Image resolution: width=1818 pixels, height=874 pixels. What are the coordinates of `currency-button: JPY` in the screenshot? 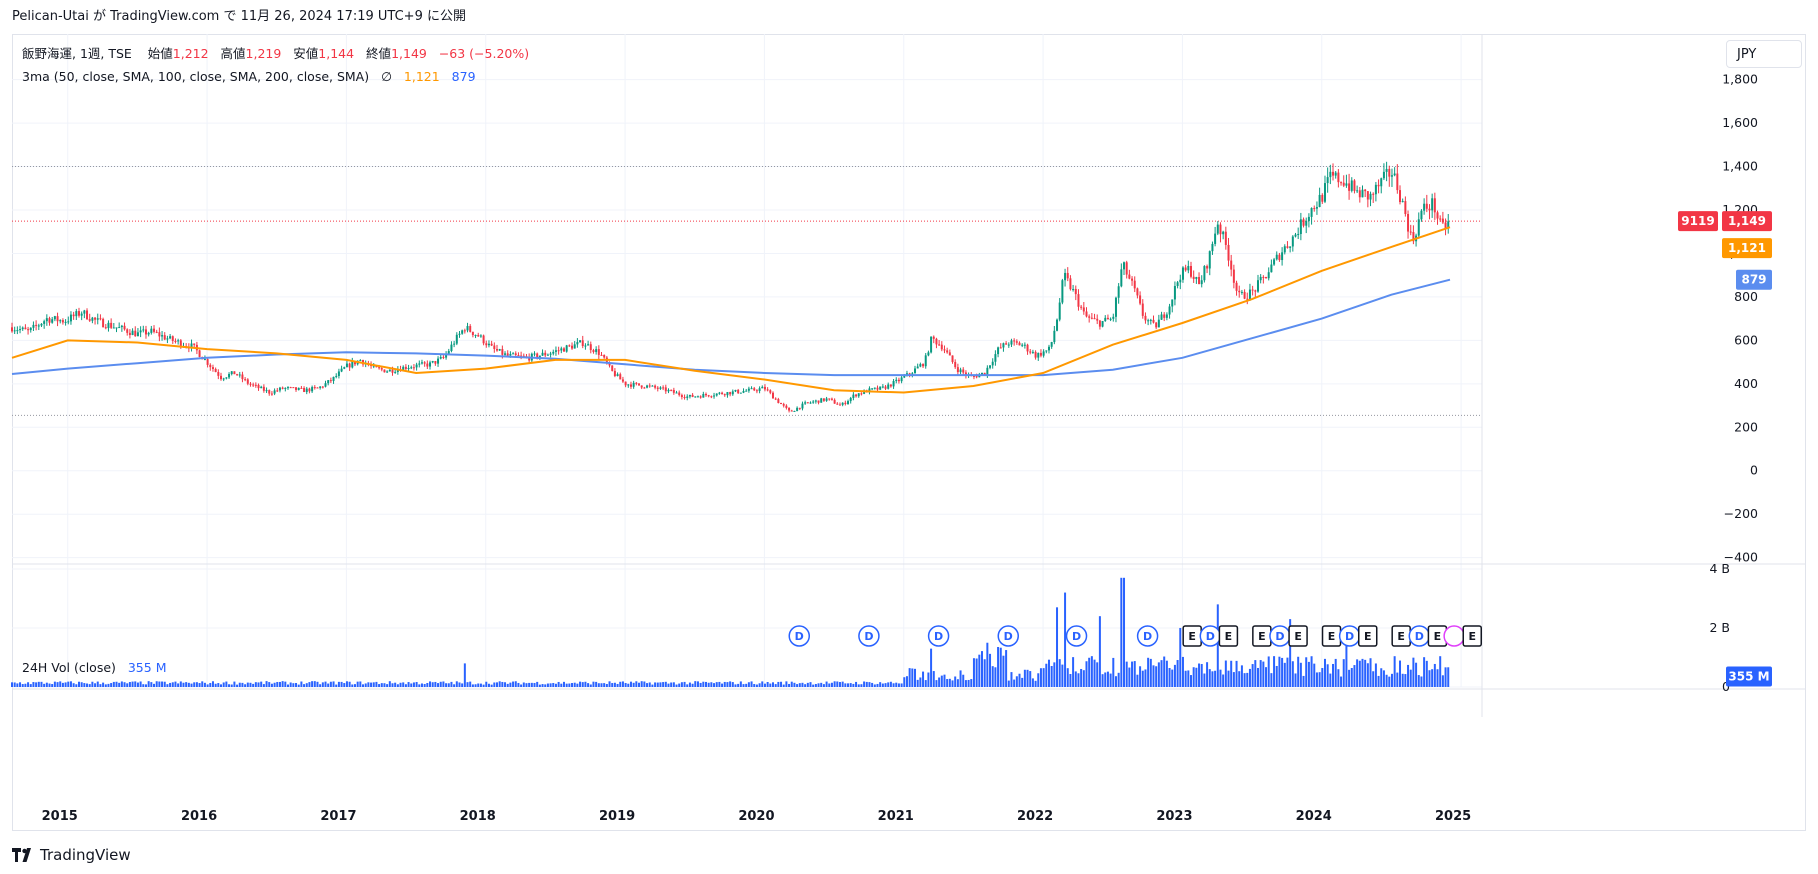 It's located at (1764, 54).